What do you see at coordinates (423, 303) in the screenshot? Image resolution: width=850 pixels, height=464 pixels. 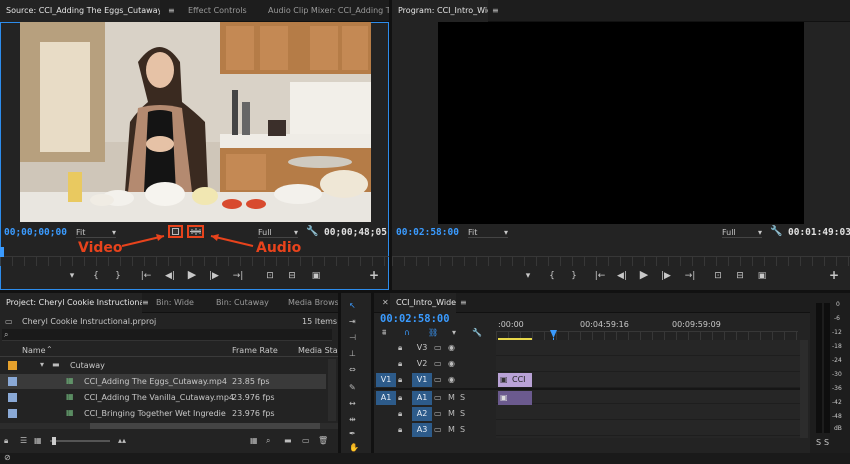 I see `tab-sequence: CCI_Intro_Wide` at bounding box center [423, 303].